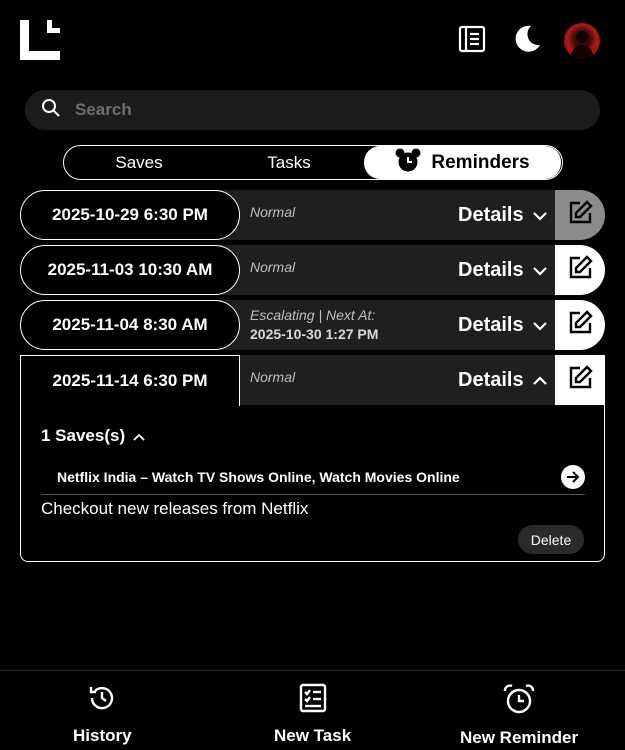  I want to click on tab-tasks-label: Tasks, so click(289, 162).